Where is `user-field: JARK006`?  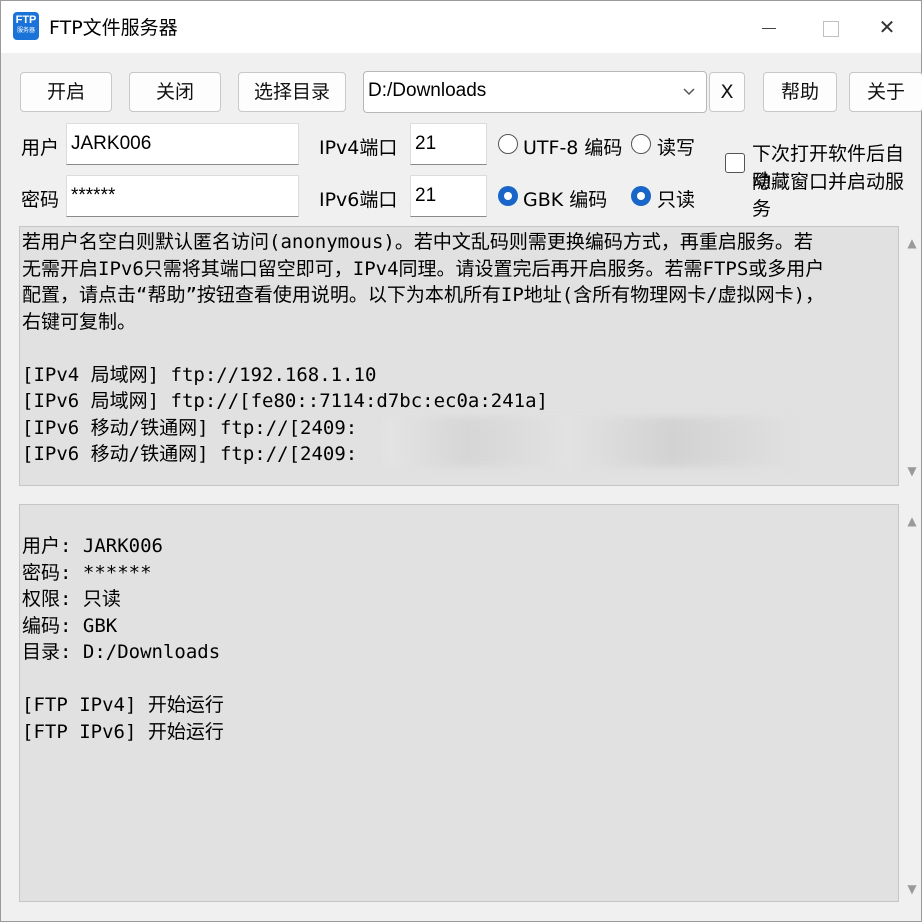 user-field: JARK006 is located at coordinates (182, 144).